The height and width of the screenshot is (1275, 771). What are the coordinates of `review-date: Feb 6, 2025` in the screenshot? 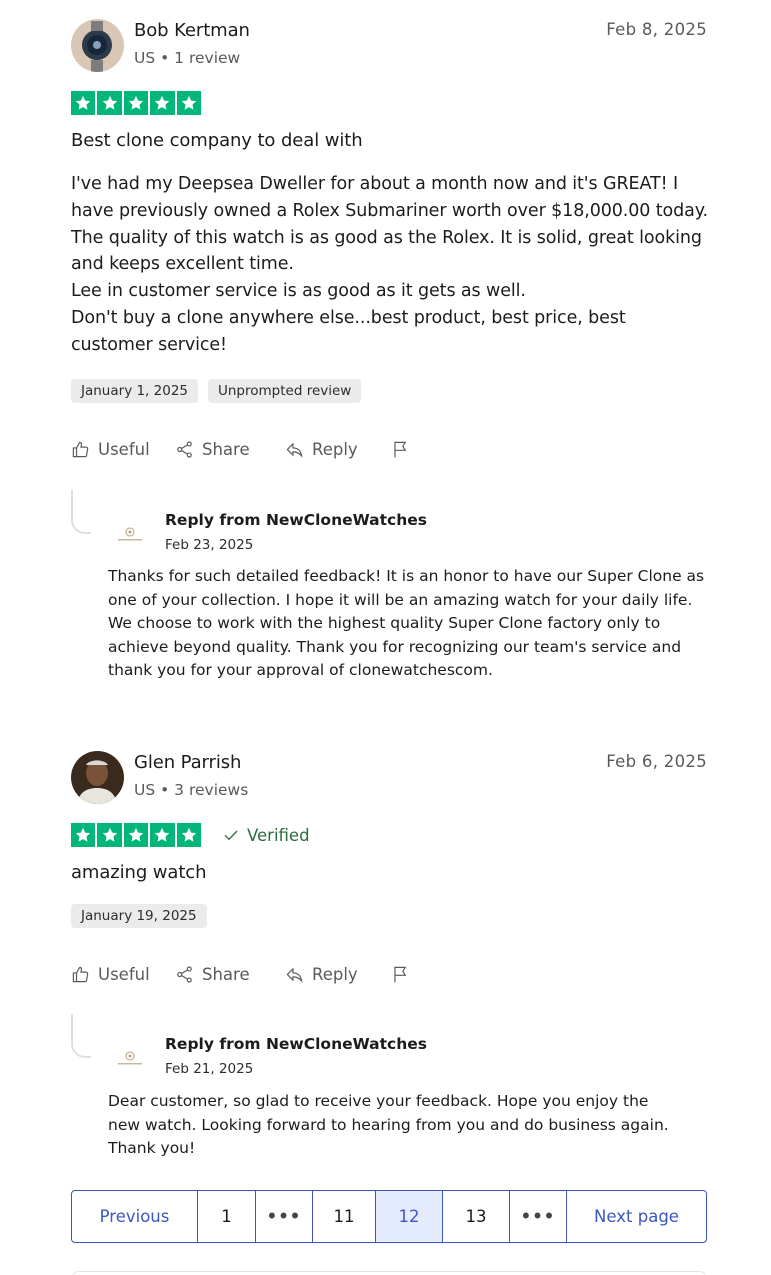 It's located at (656, 761).